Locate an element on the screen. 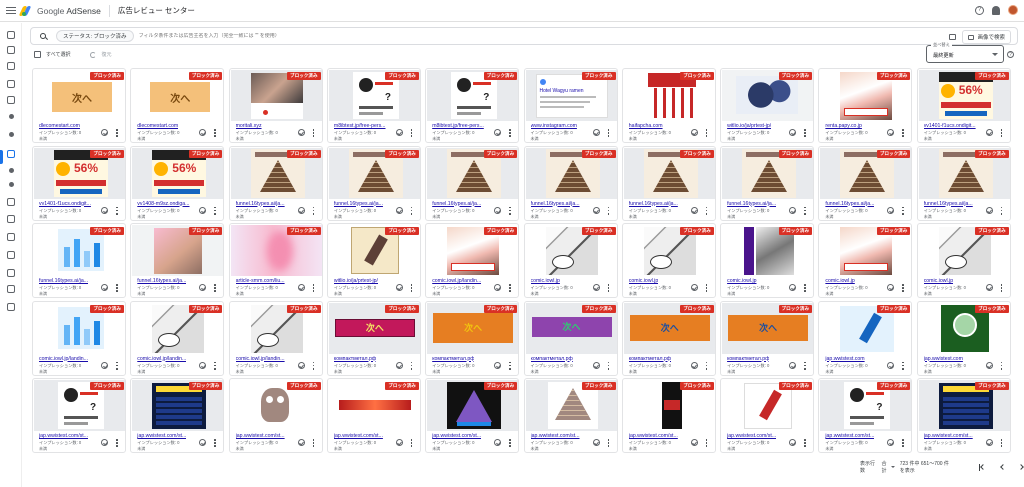 The width and height of the screenshot is (1024, 487). rows-per-page-select: 合計 is located at coordinates (888, 467).